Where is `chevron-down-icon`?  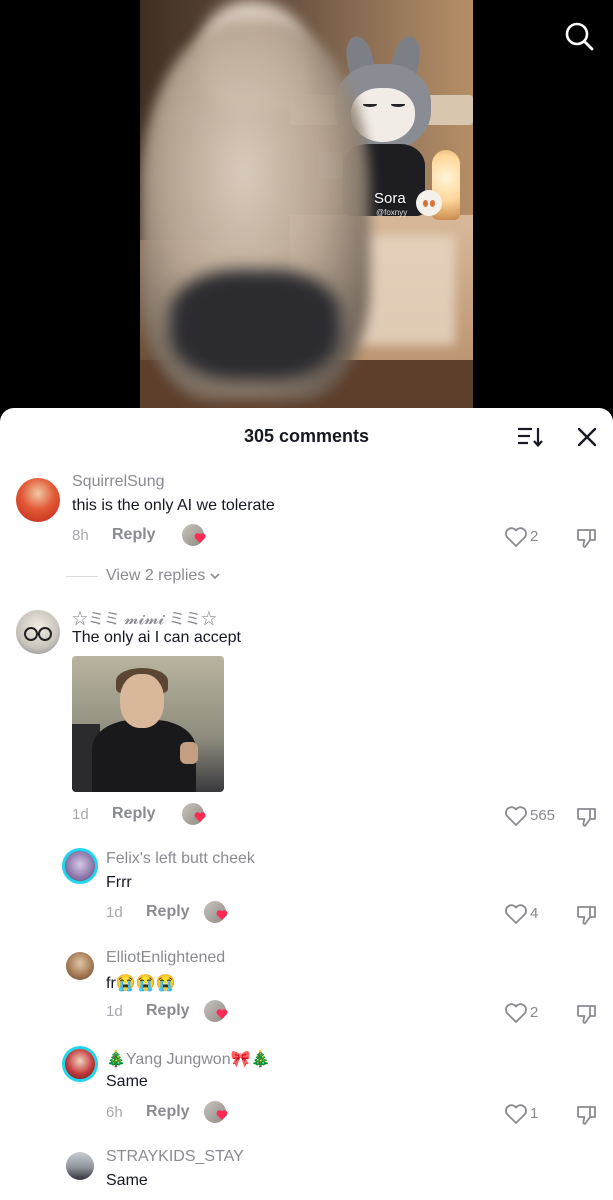
chevron-down-icon is located at coordinates (215, 576).